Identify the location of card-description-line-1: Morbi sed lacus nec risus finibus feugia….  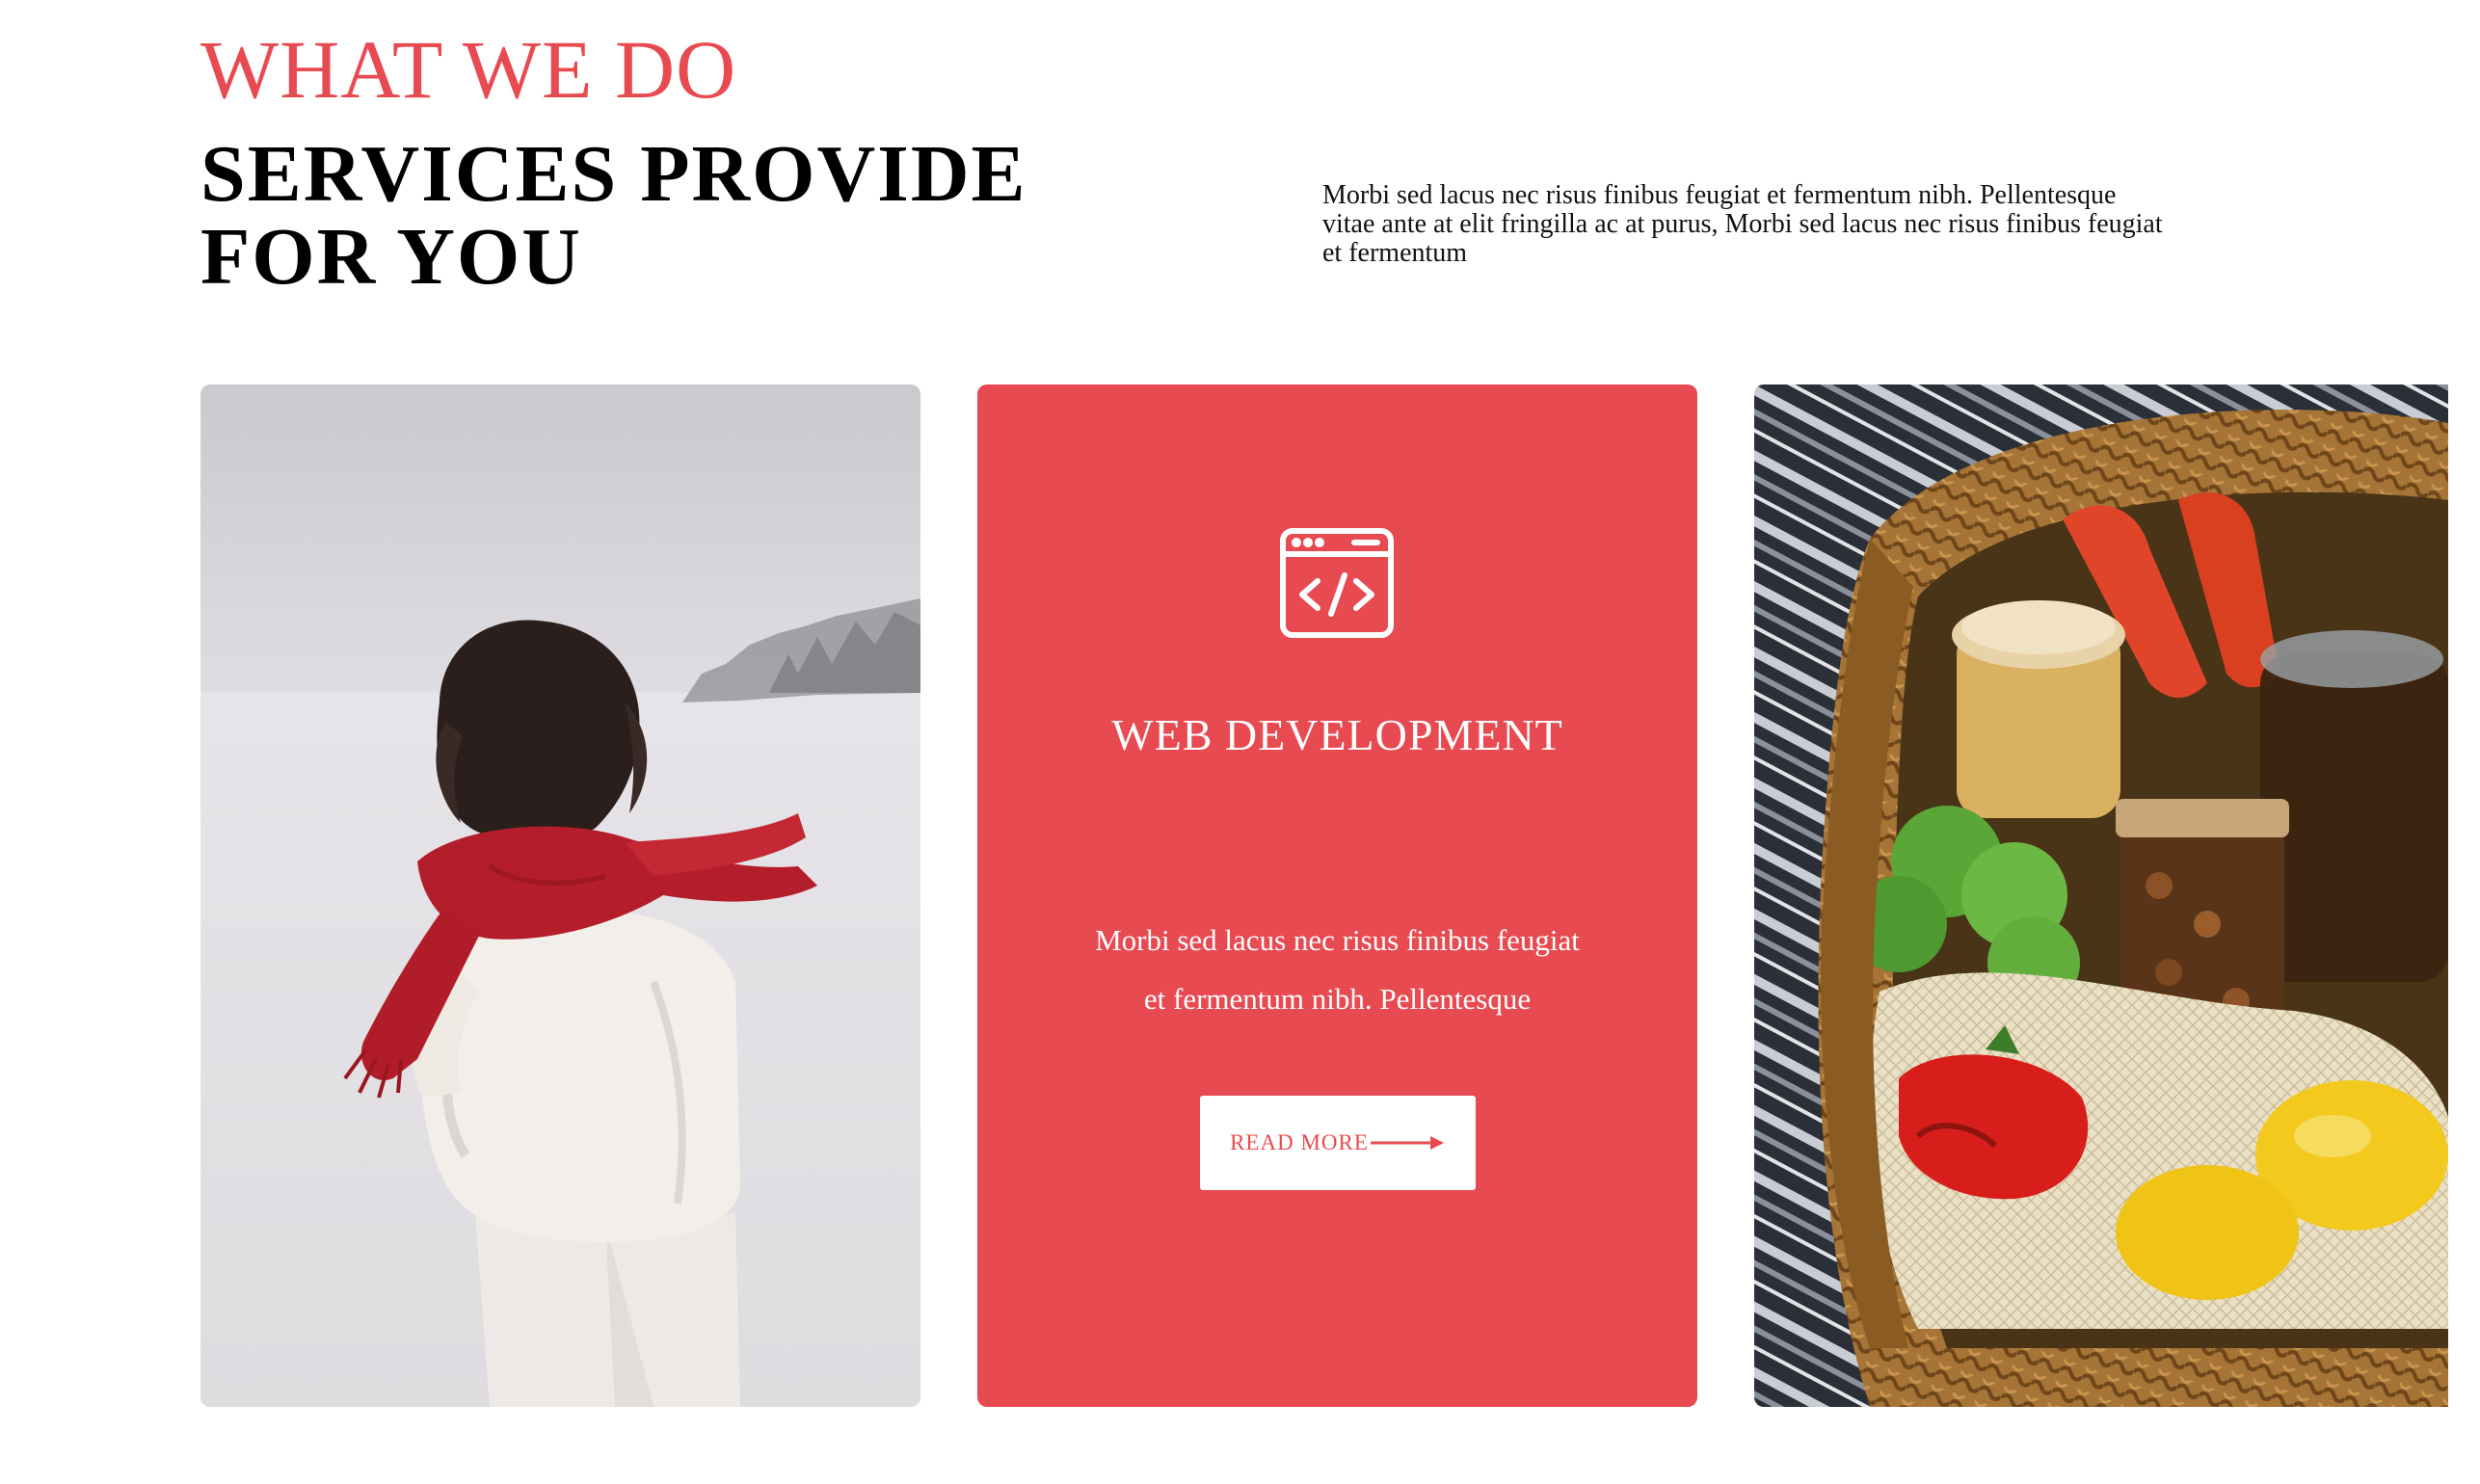
(1338, 940).